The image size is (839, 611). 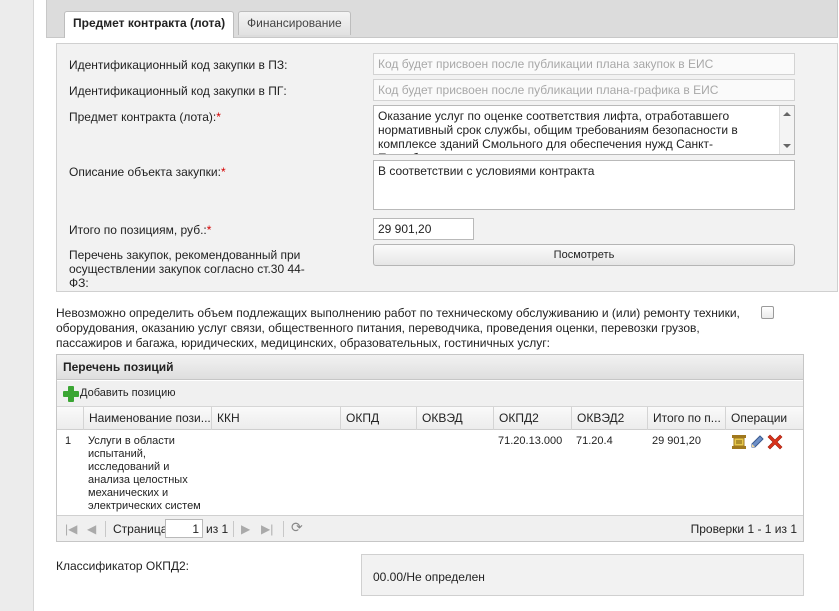 I want to click on total-label: Итого по позициям, руб.:*, so click(x=140, y=230).